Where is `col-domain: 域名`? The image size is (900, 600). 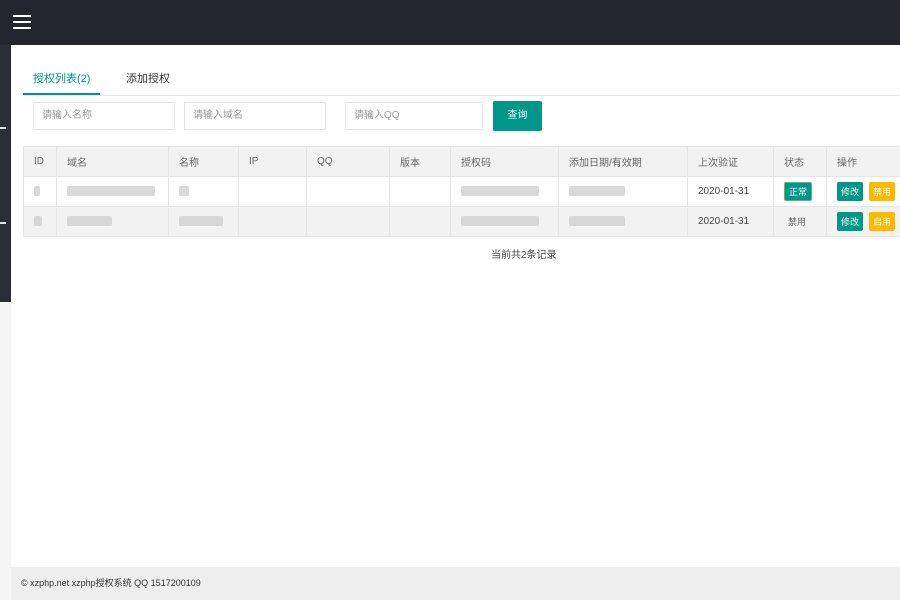
col-domain: 域名 is located at coordinates (112, 161).